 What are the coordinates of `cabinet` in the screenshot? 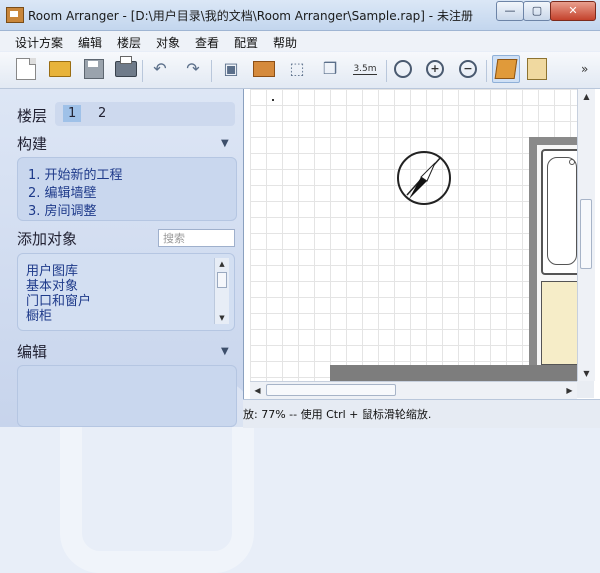 It's located at (559, 323).